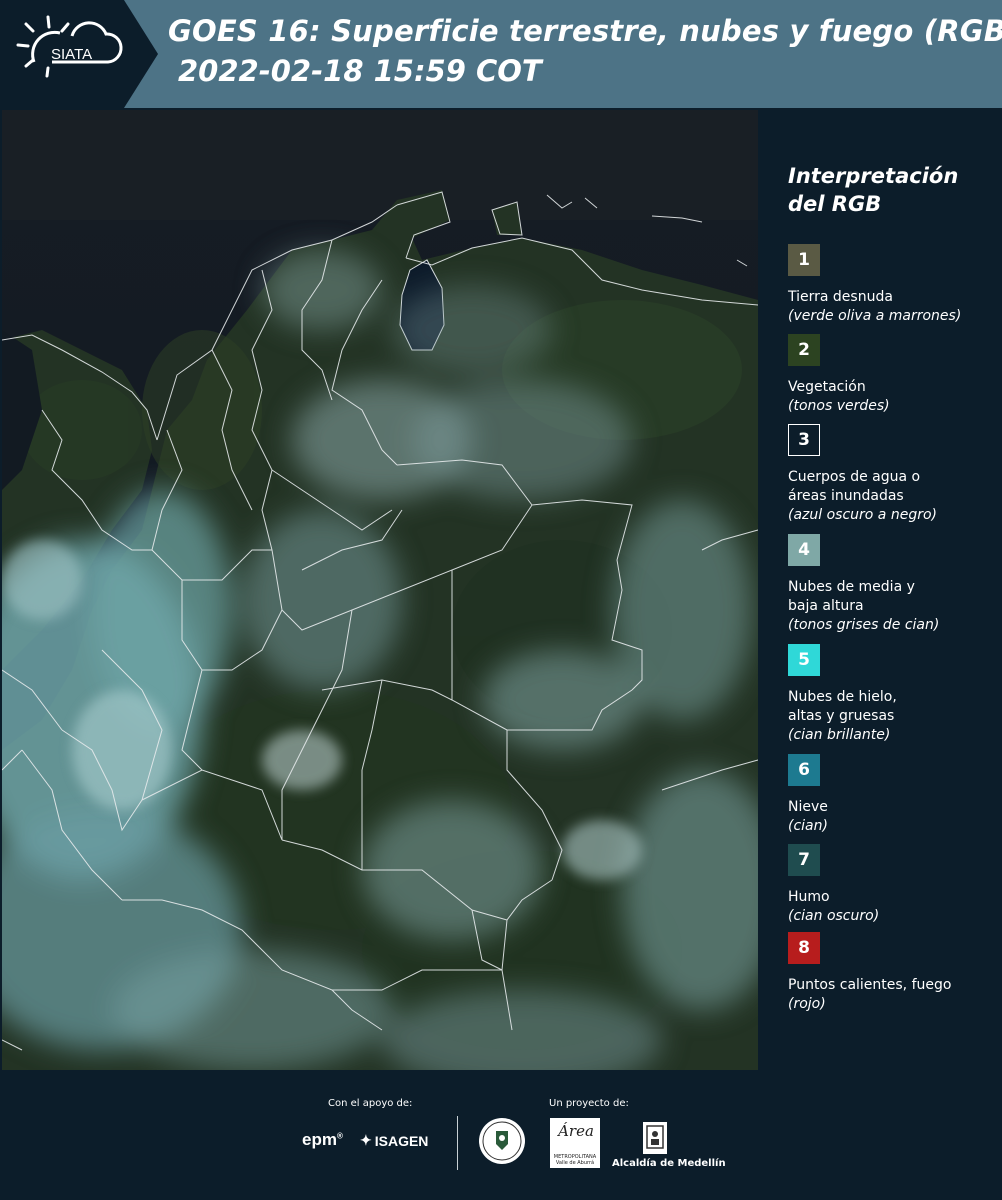 The width and height of the screenshot is (1002, 1200). I want to click on area-logo-script: Área, so click(576, 1131).